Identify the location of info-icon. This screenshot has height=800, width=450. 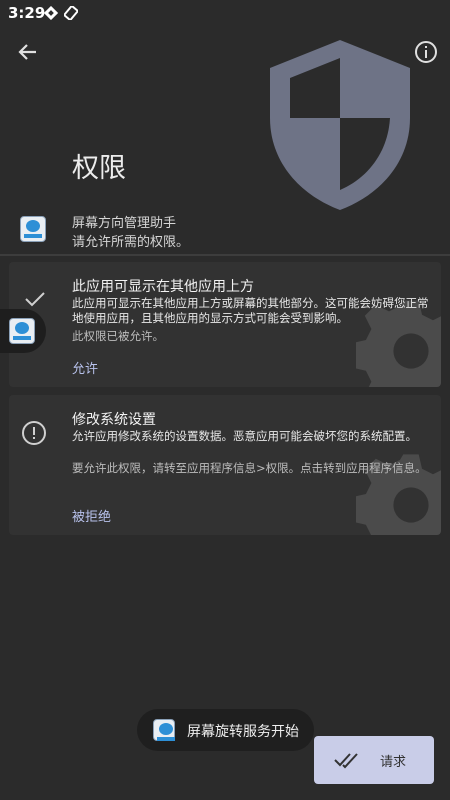
(426, 52).